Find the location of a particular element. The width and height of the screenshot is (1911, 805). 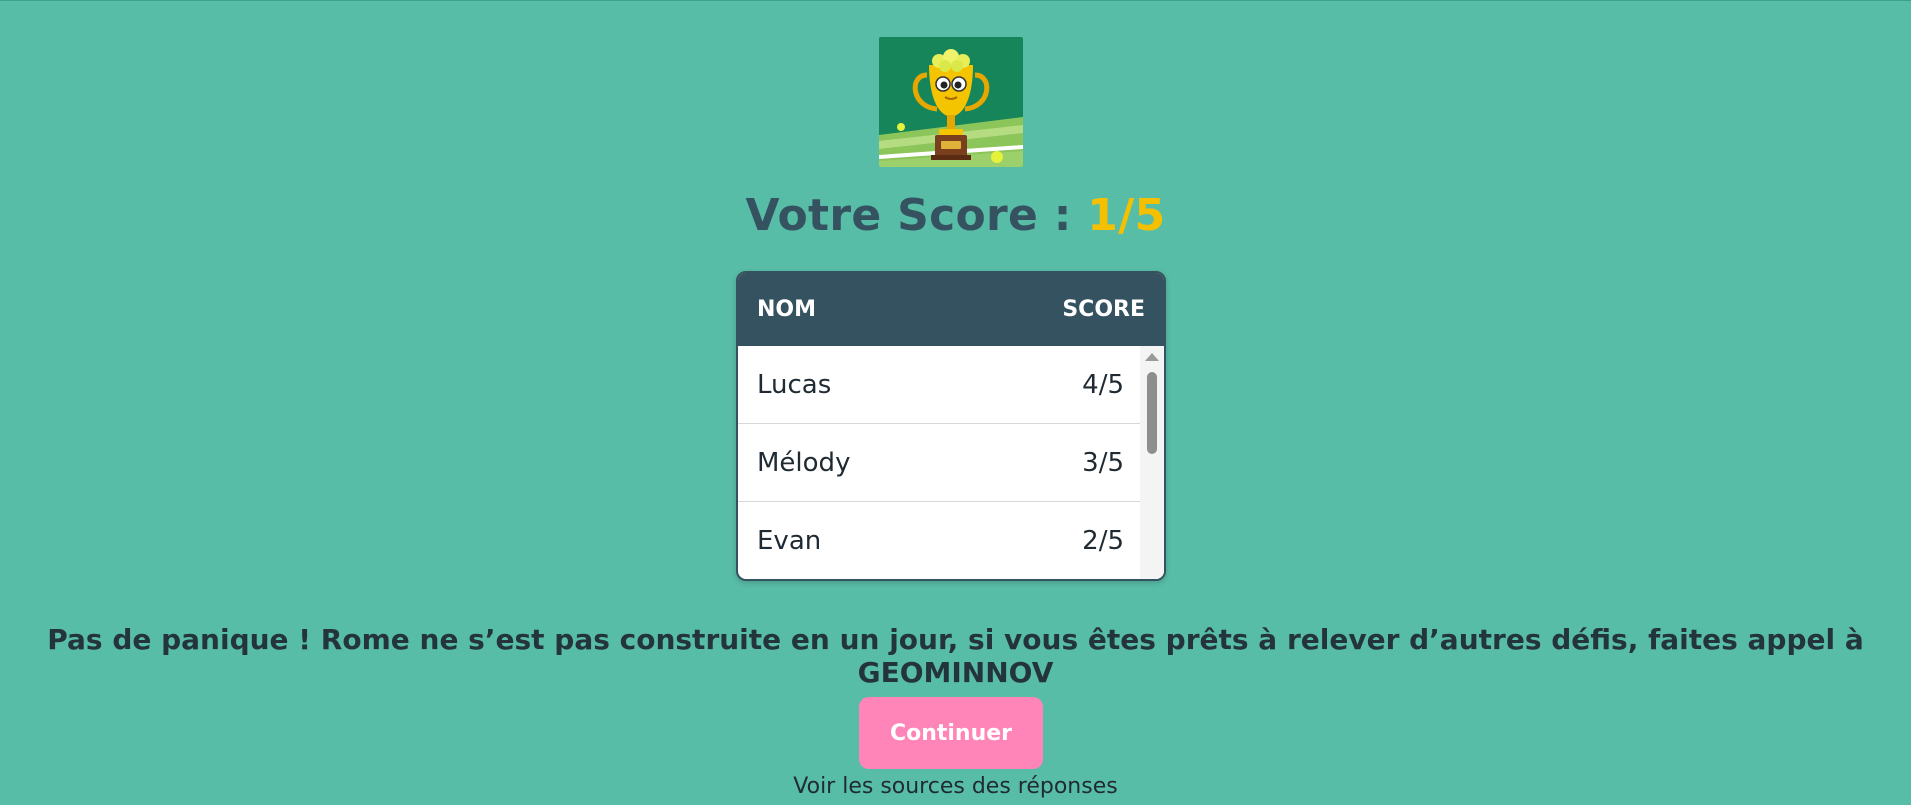

table-row: Mélody 3/5 is located at coordinates (940, 463).